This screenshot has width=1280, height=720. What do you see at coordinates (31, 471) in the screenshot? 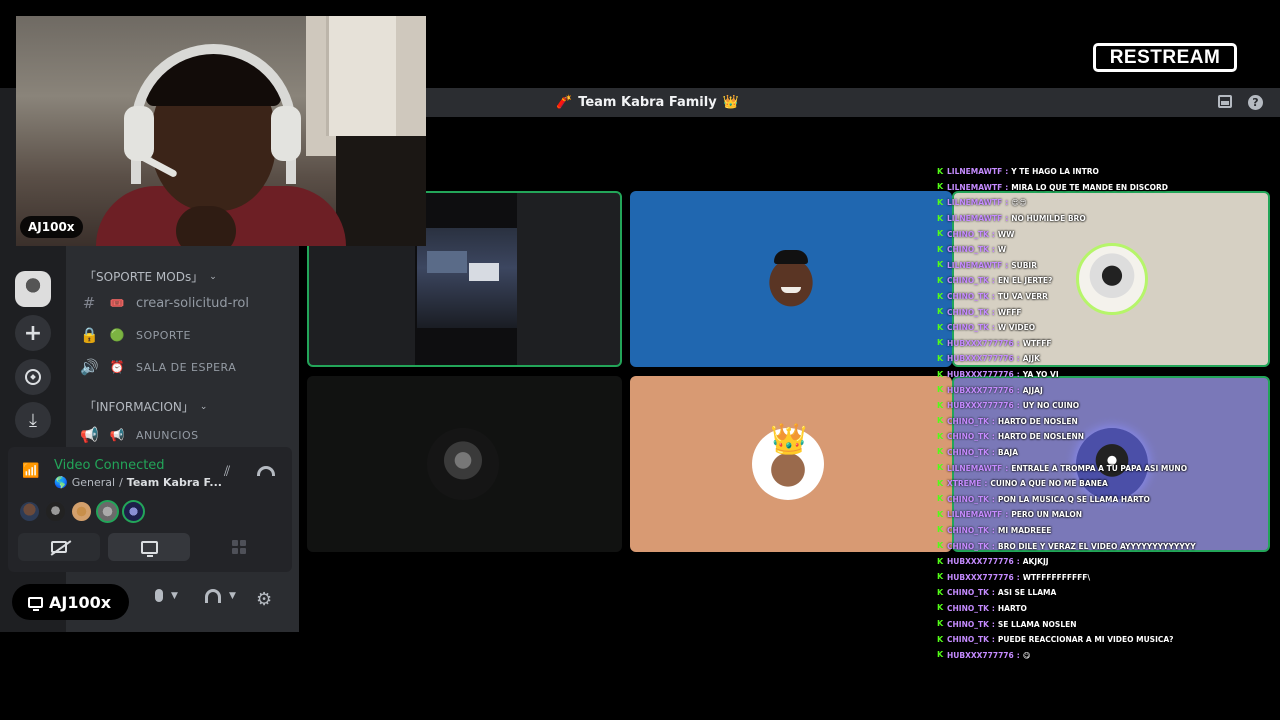
I see `signal-icon: 📶` at bounding box center [31, 471].